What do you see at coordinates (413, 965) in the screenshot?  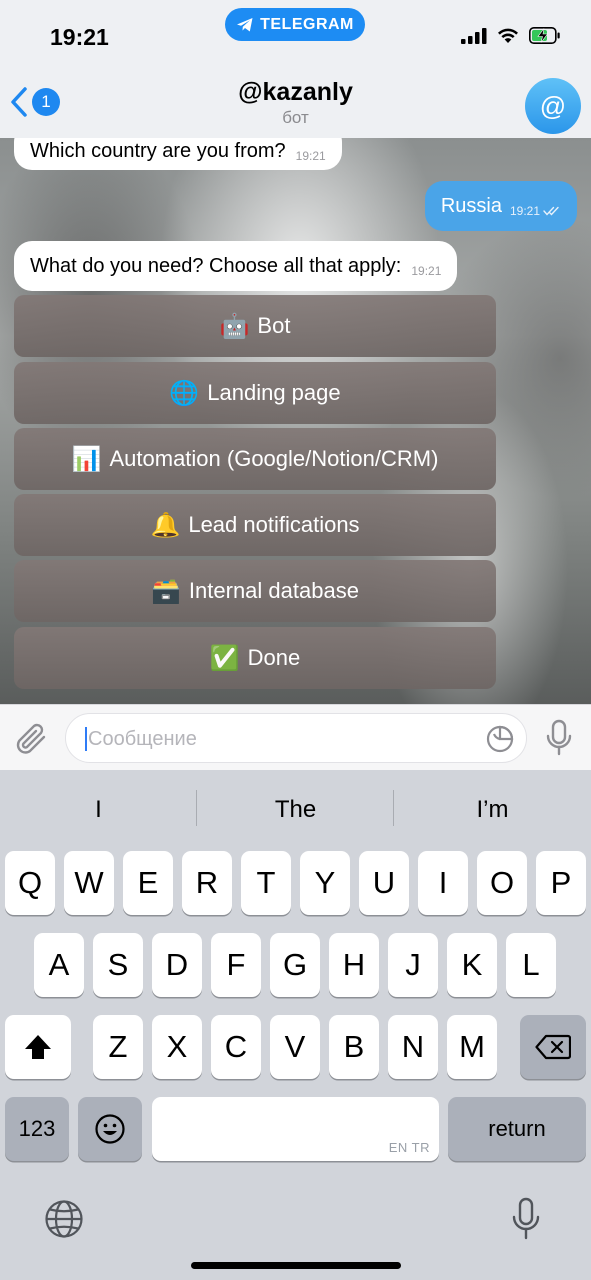 I see `key-j: J` at bounding box center [413, 965].